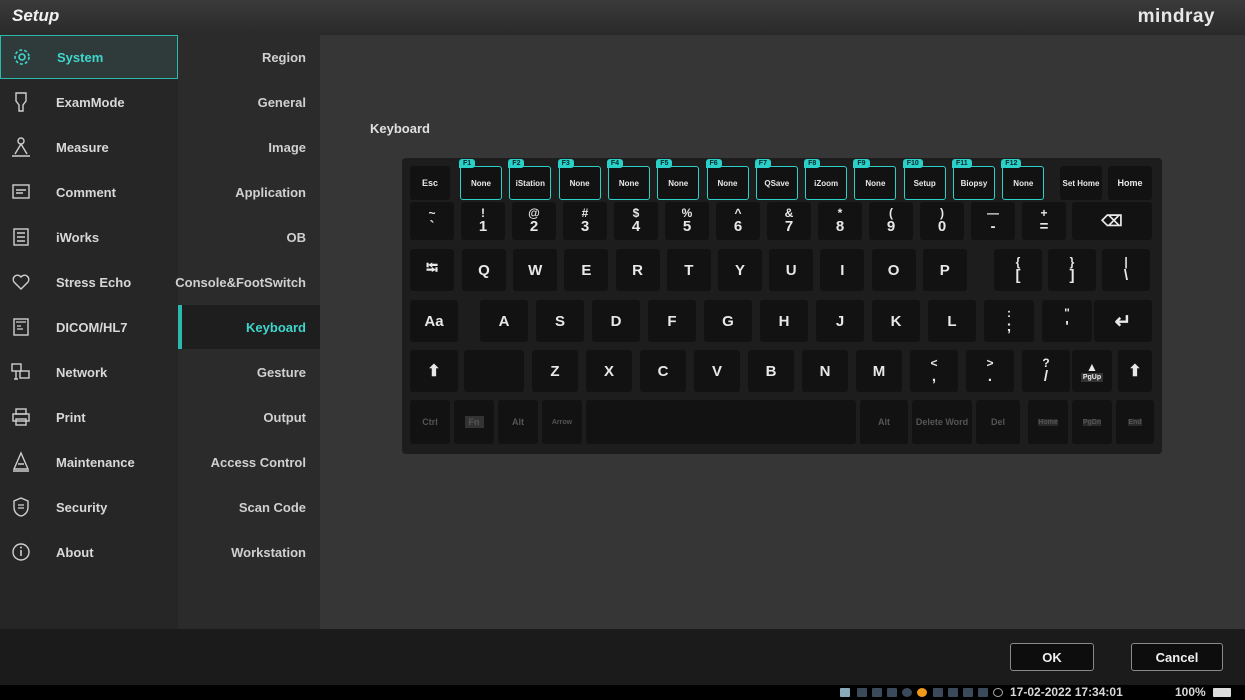  What do you see at coordinates (560, 321) in the screenshot?
I see `key-letter: S` at bounding box center [560, 321].